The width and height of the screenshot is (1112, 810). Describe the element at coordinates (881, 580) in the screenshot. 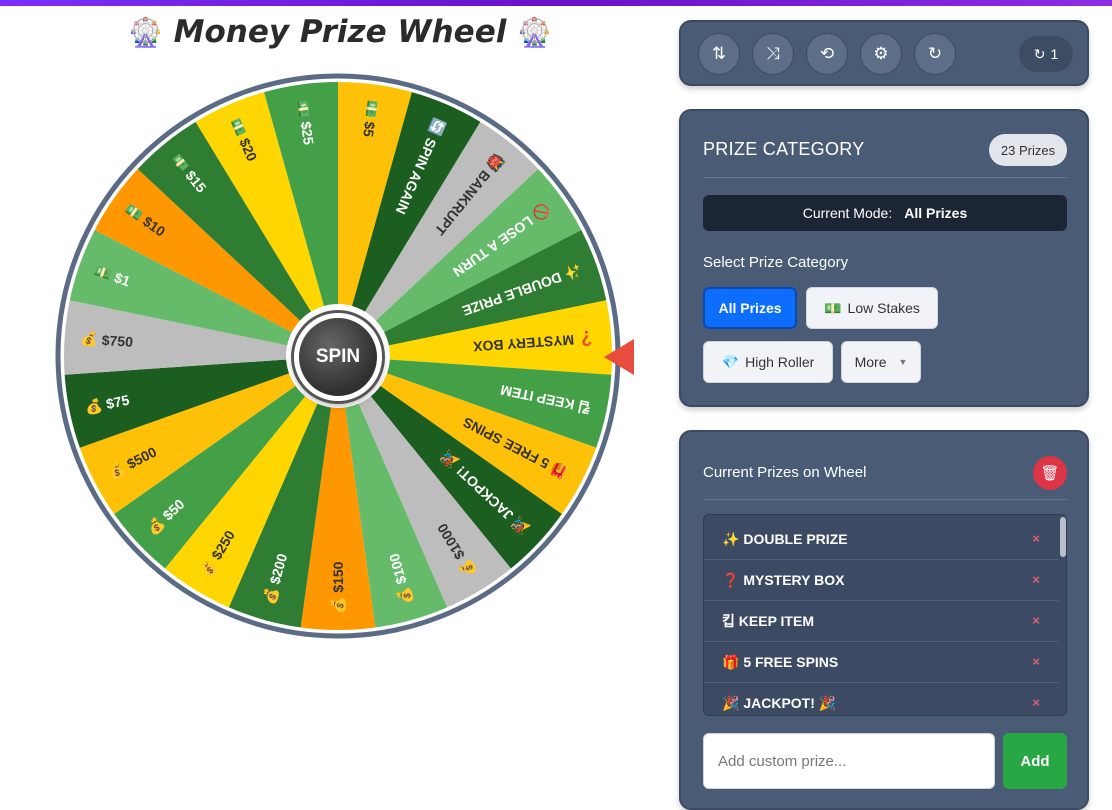

I see `list-item: ❓ MYSTERY BOX ×` at that location.